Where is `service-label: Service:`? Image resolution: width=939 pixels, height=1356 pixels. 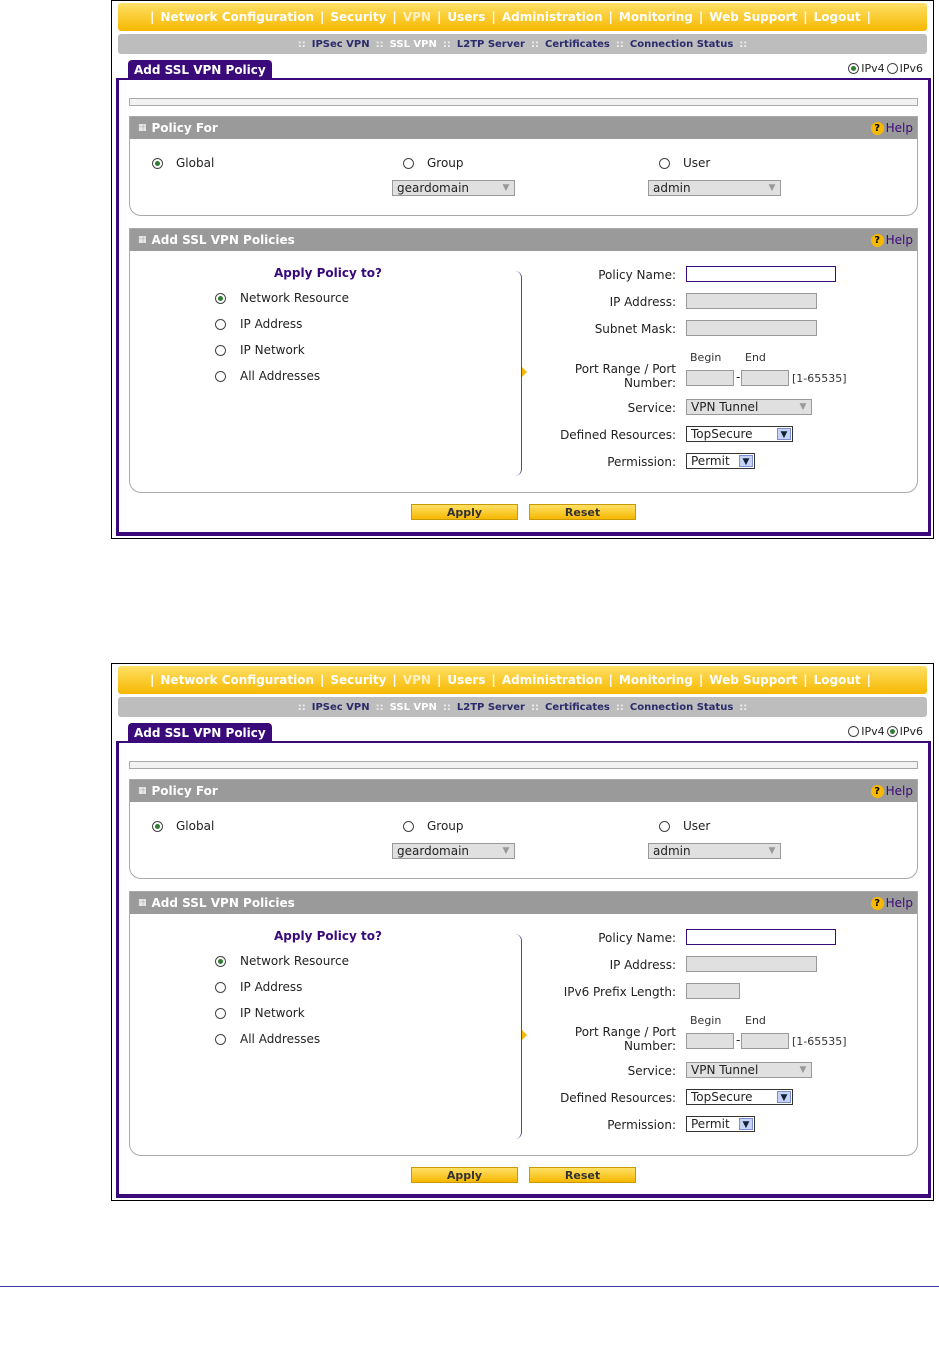 service-label: Service: is located at coordinates (651, 408).